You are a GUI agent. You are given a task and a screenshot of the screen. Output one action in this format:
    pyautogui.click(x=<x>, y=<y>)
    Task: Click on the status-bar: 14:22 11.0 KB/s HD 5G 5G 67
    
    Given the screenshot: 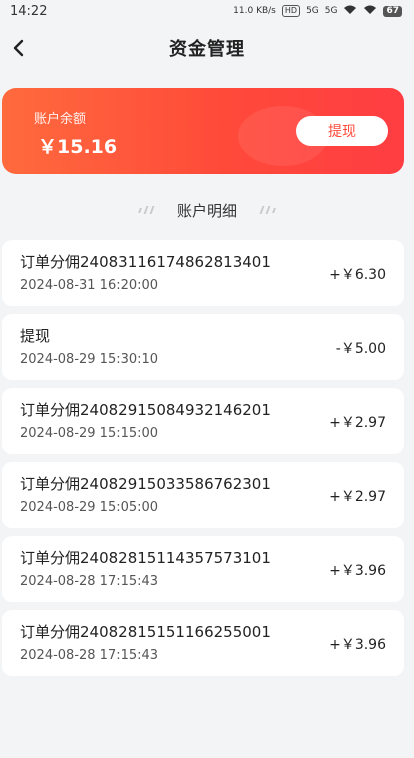 What is the action you would take?
    pyautogui.click(x=207, y=11)
    